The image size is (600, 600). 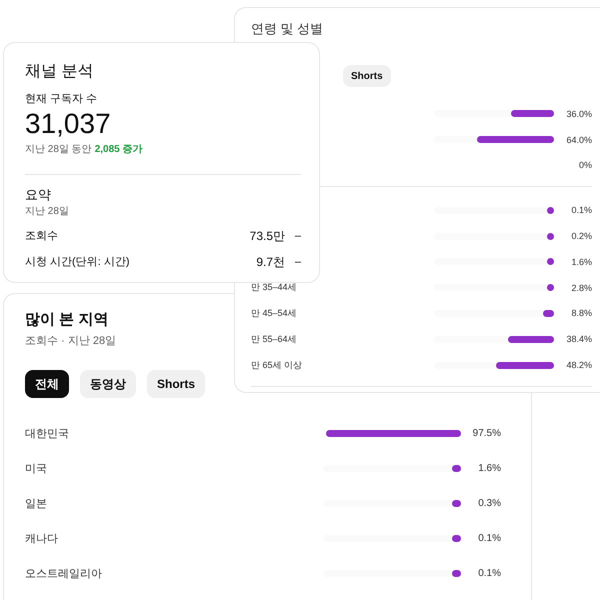 What do you see at coordinates (47, 434) in the screenshot?
I see `country-label: 대한민국` at bounding box center [47, 434].